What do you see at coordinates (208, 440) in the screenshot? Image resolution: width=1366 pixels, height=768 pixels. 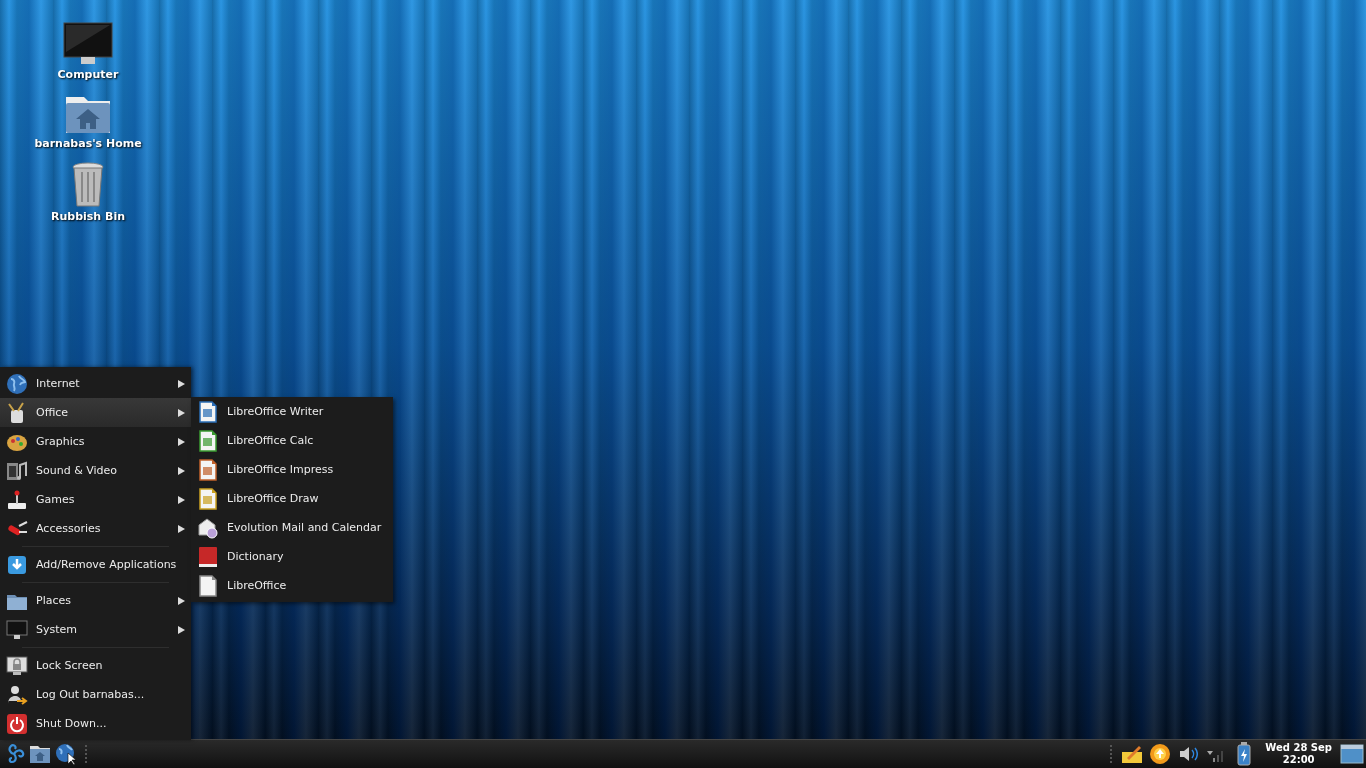 I see `spreadsheet-icon` at bounding box center [208, 440].